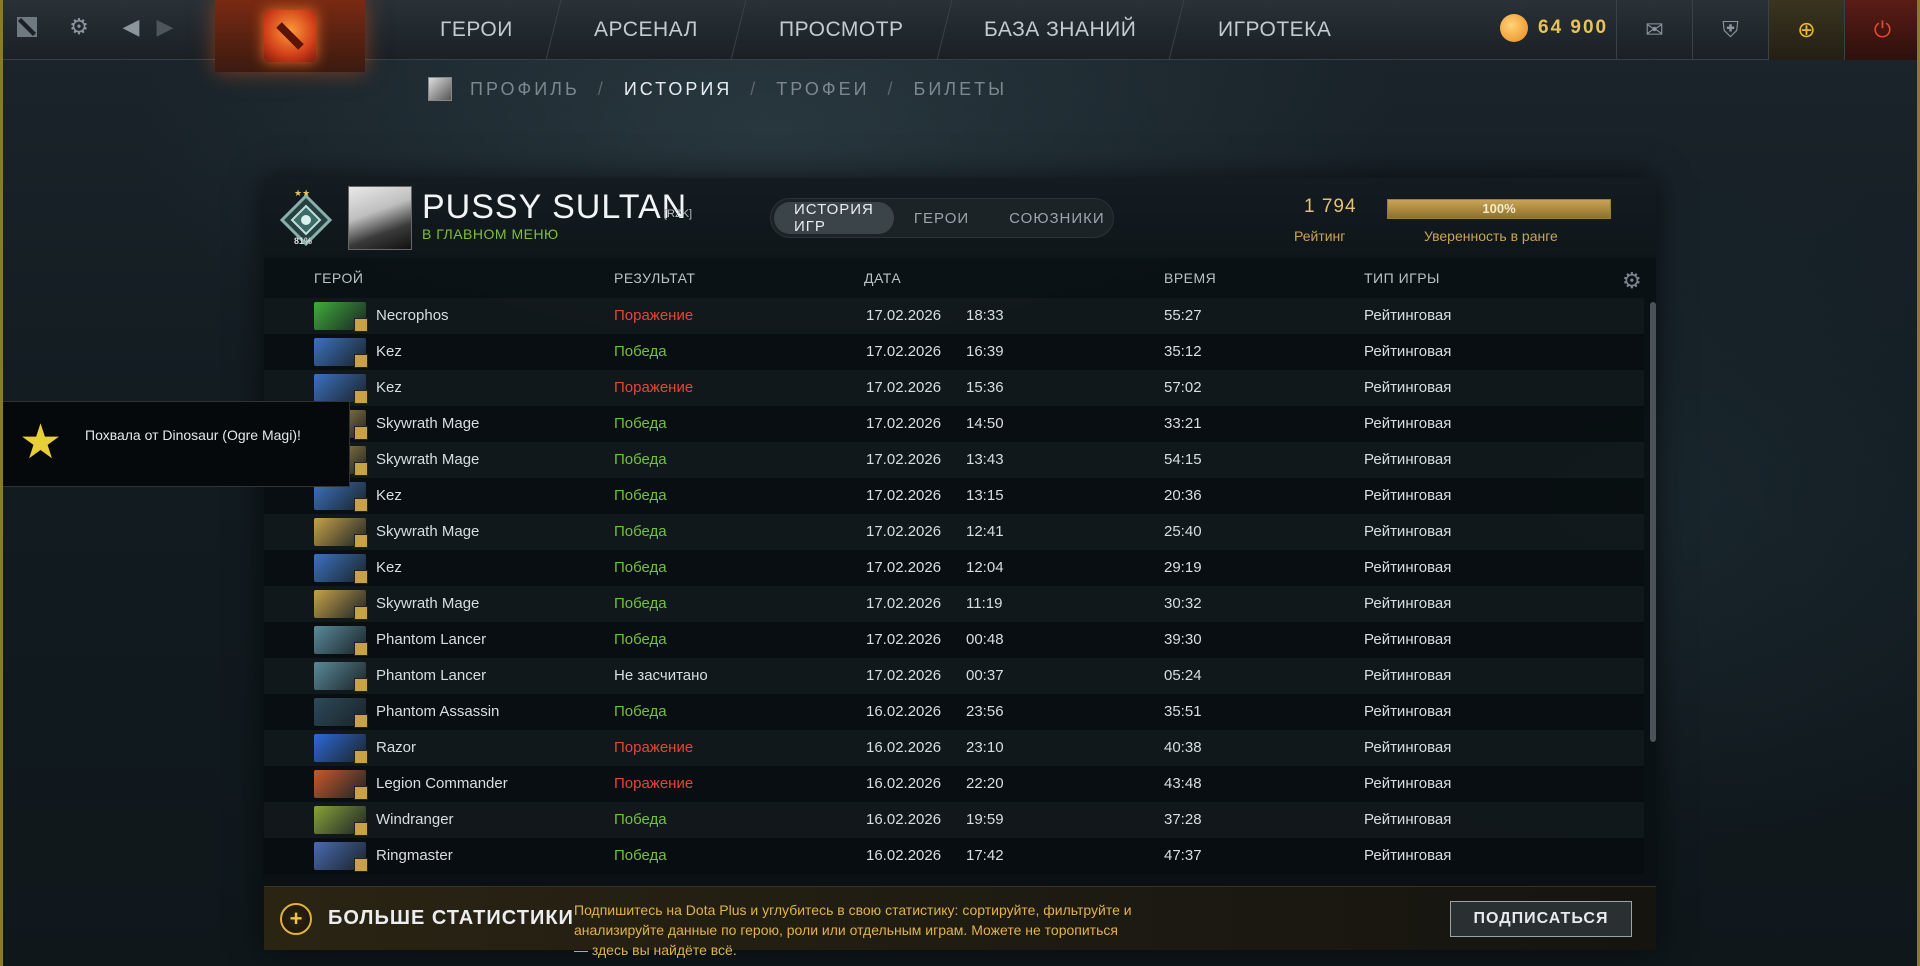 The image size is (1920, 966). Describe the element at coordinates (941, 218) in the screenshot. I see `tab-heroes: ГЕРОИ` at that location.